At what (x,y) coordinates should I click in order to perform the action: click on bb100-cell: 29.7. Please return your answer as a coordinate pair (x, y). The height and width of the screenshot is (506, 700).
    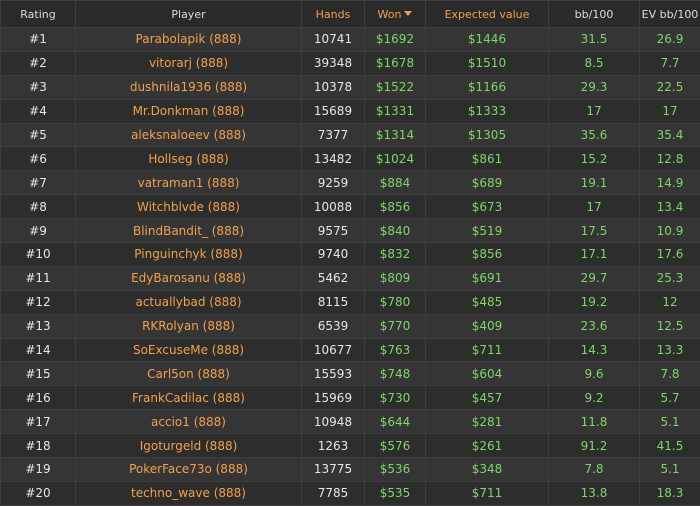
    Looking at the image, I should click on (594, 278).